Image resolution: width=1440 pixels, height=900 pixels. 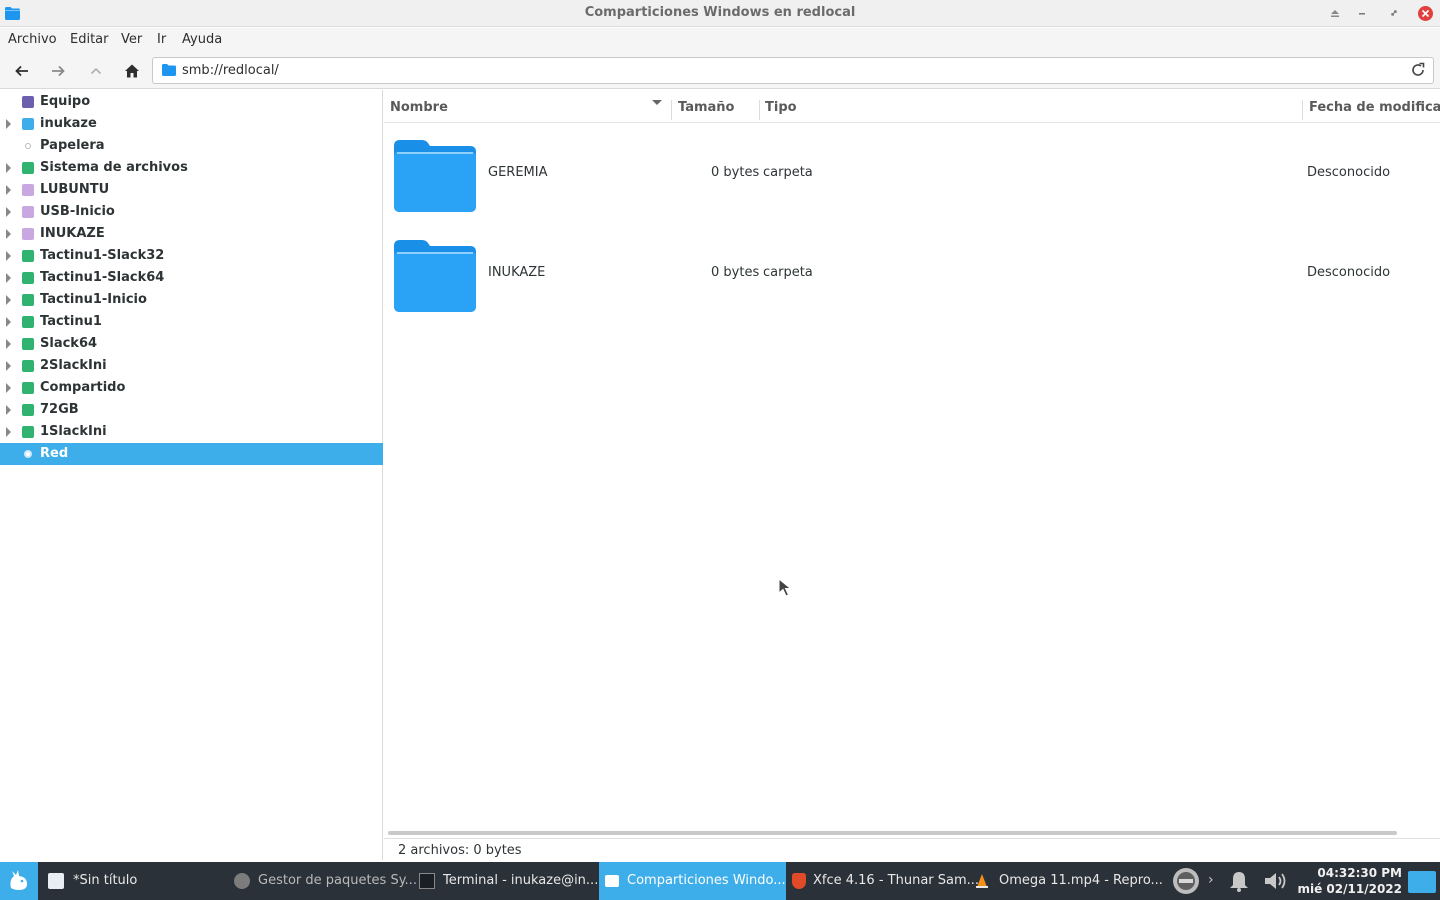 What do you see at coordinates (1186, 881) in the screenshot?
I see `tray-avatar` at bounding box center [1186, 881].